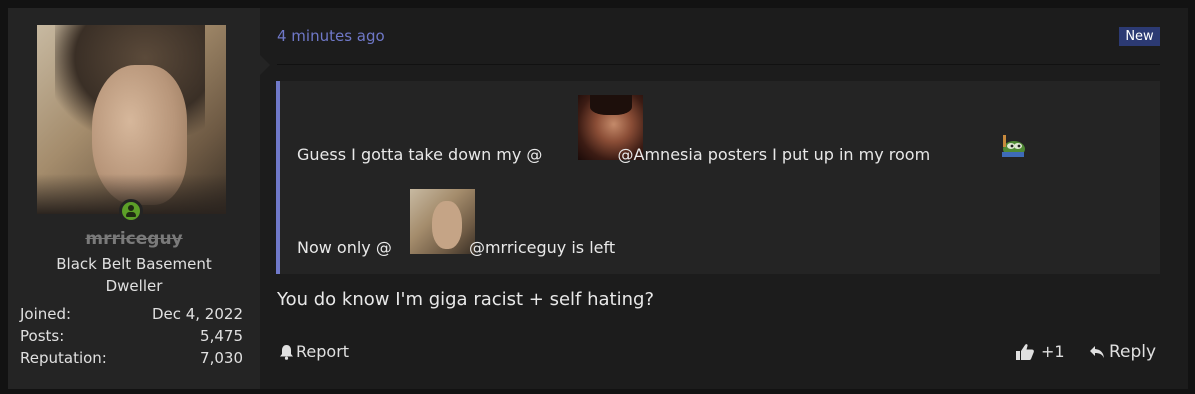  What do you see at coordinates (1133, 352) in the screenshot?
I see `reply-label: Reply` at bounding box center [1133, 352].